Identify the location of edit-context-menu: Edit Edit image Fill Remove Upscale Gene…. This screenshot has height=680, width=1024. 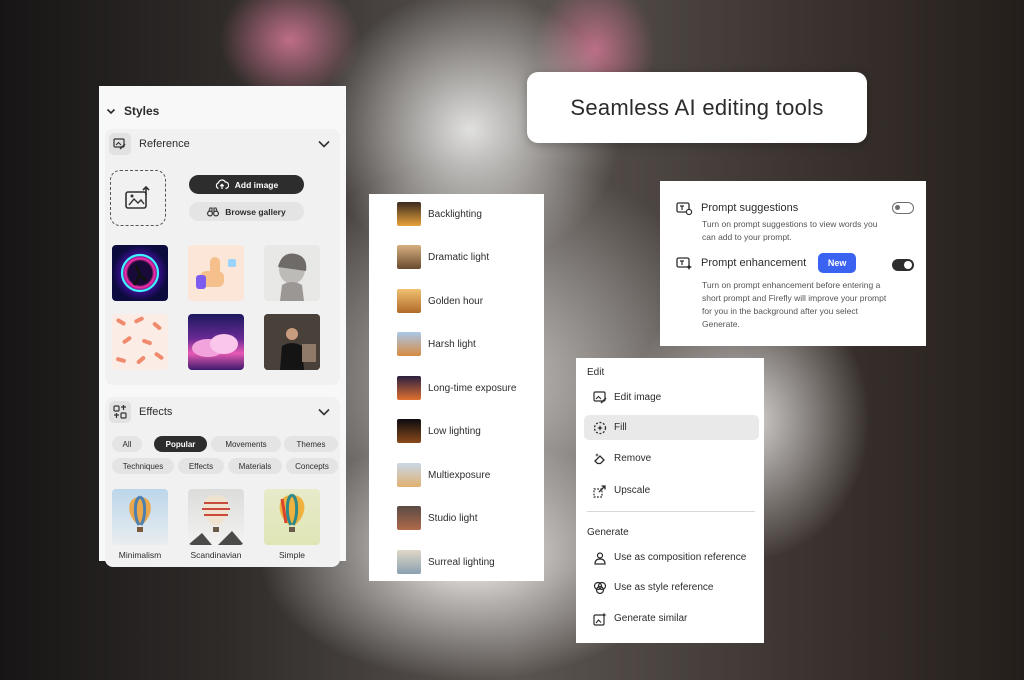
(670, 500).